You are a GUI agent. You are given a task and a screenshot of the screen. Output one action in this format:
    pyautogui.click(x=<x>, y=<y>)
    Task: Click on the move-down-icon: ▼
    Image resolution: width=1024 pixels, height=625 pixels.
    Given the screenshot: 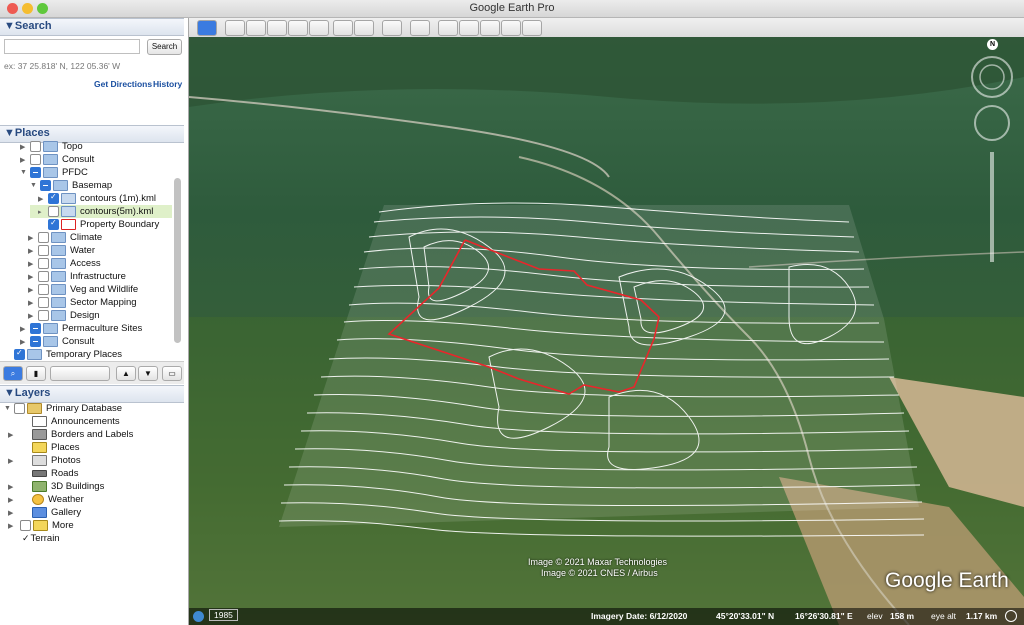 What is the action you would take?
    pyautogui.click(x=148, y=373)
    